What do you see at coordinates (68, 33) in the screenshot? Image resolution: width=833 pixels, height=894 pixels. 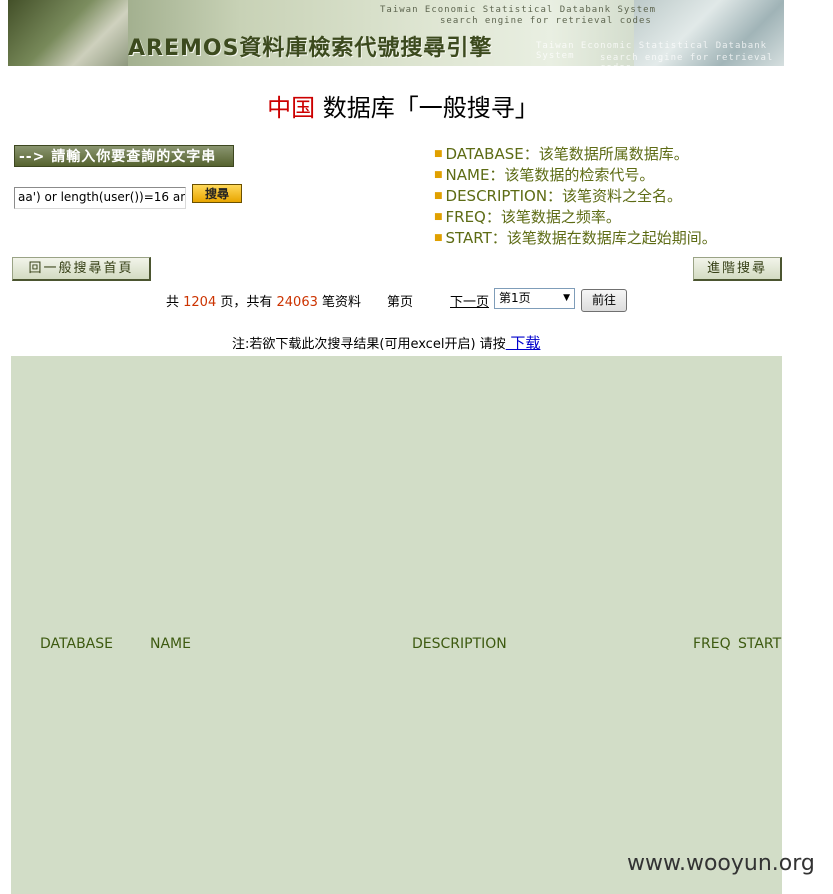 I see `banner-photo-left` at bounding box center [68, 33].